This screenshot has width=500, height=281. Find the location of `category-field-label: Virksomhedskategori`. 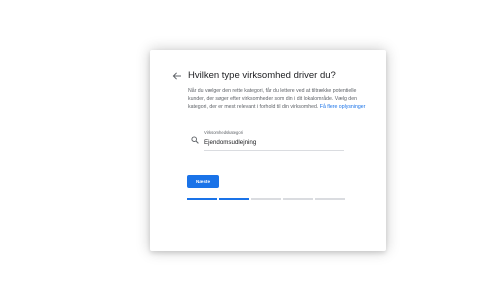

category-field-label: Virksomhedskategori is located at coordinates (224, 132).